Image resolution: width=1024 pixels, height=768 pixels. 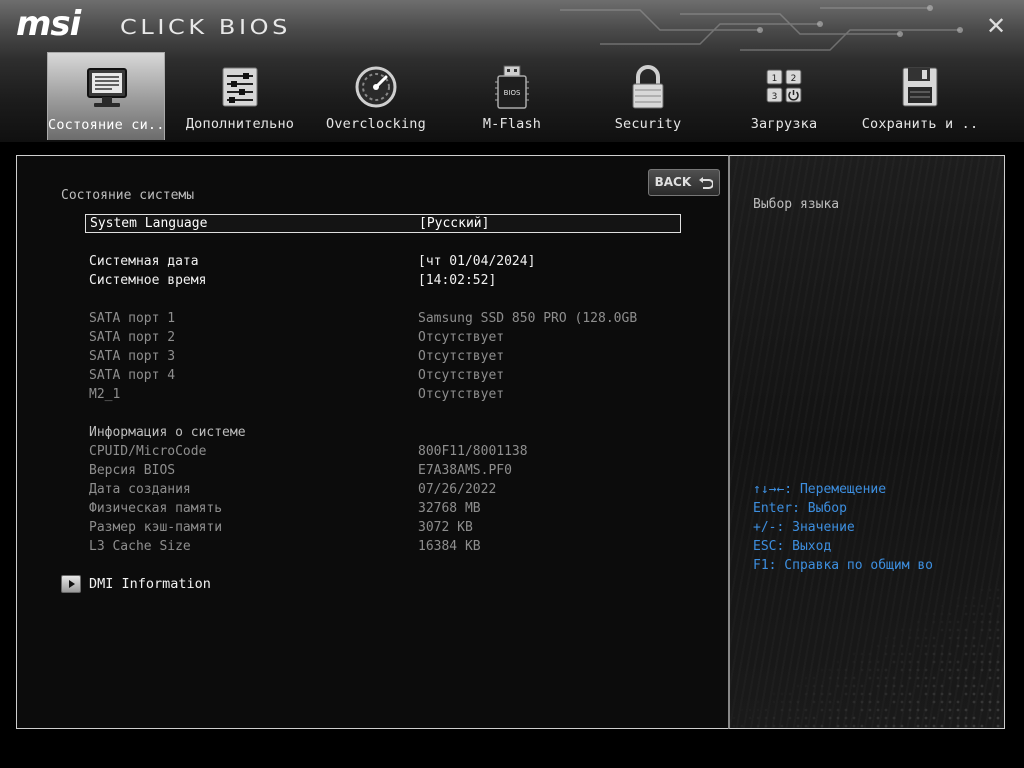 What do you see at coordinates (648, 87) in the screenshot?
I see `padlock-icon` at bounding box center [648, 87].